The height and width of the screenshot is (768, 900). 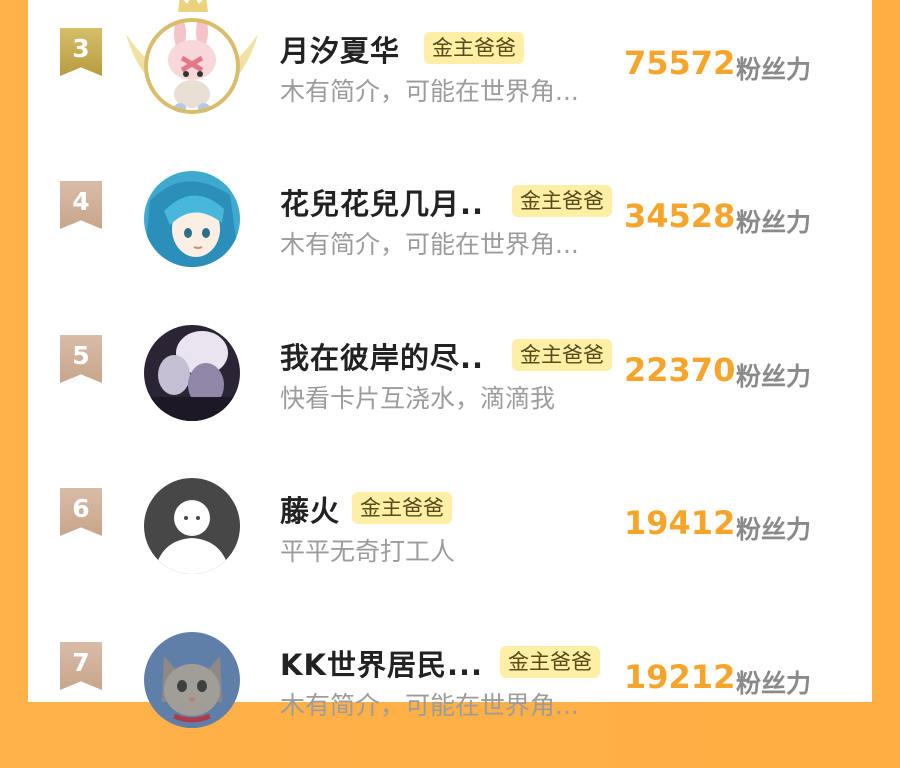 What do you see at coordinates (310, 509) in the screenshot?
I see `user-name: 藤火` at bounding box center [310, 509].